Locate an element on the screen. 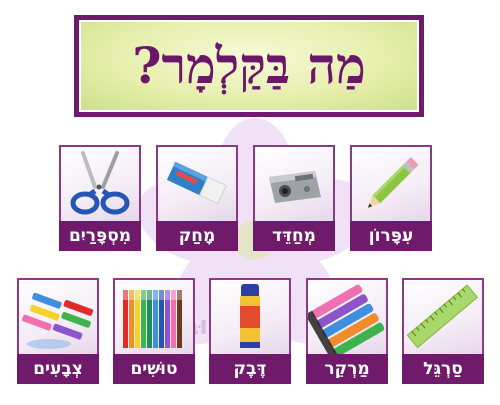 The height and width of the screenshot is (405, 500). card-eraser: מָחַק is located at coordinates (197, 198).